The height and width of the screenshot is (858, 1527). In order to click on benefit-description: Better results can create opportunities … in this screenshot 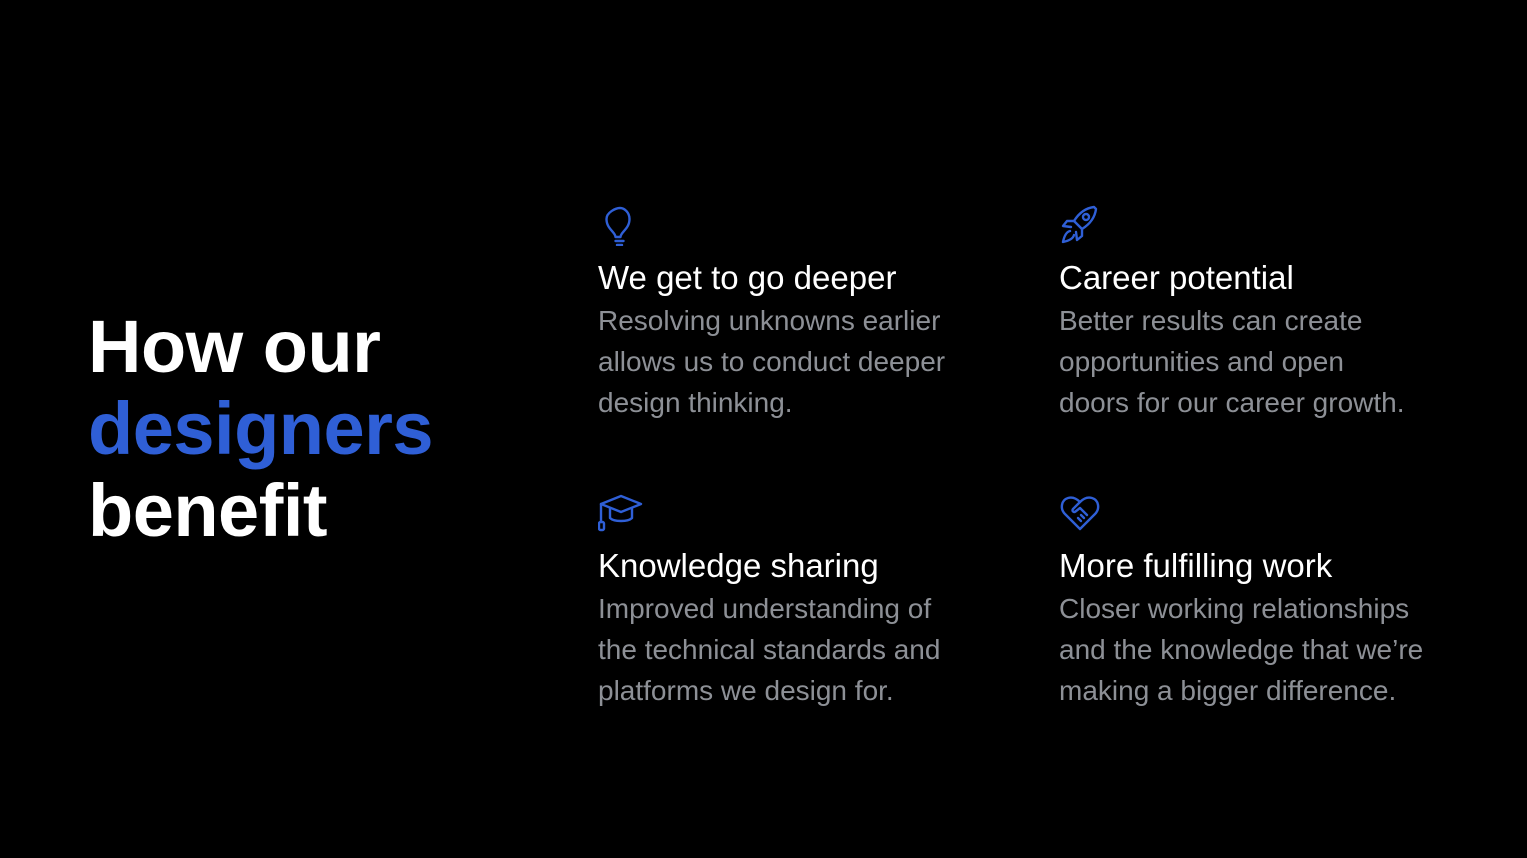, I will do `click(1274, 361)`.